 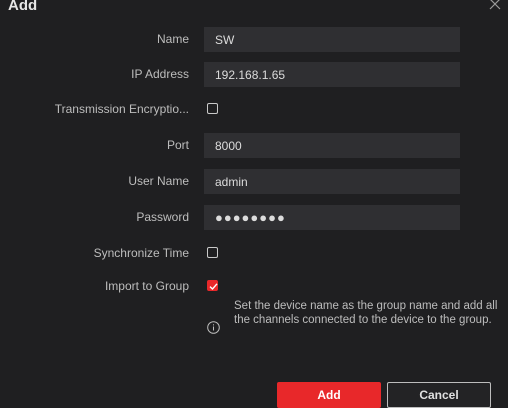 What do you see at coordinates (172, 39) in the screenshot?
I see `name-label: Name` at bounding box center [172, 39].